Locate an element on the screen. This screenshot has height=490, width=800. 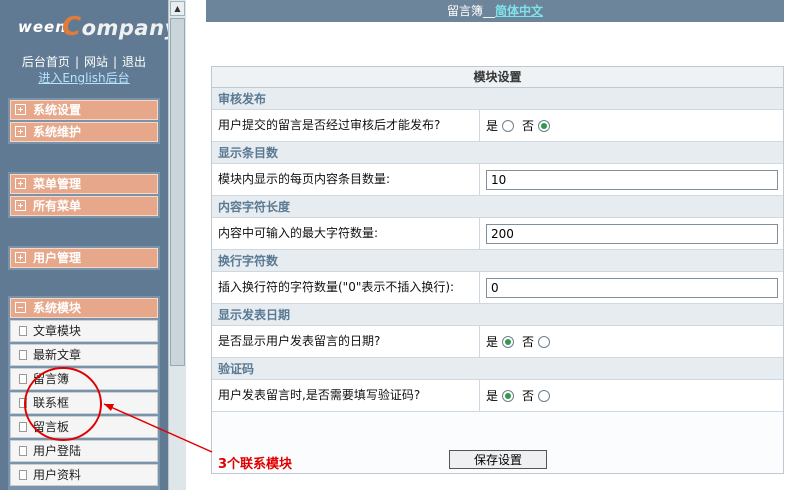
annotation-arrowhead is located at coordinates (109, 407).